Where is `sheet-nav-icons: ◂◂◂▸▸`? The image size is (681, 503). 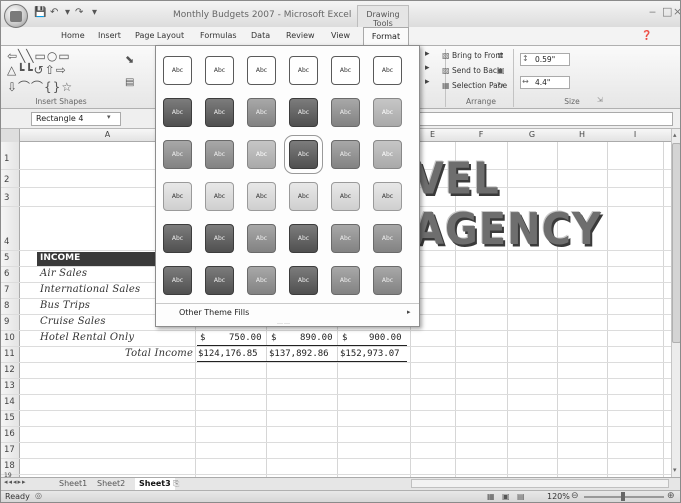
sheet-nav-icons: ◂◂◂▸▸ is located at coordinates (15, 482).